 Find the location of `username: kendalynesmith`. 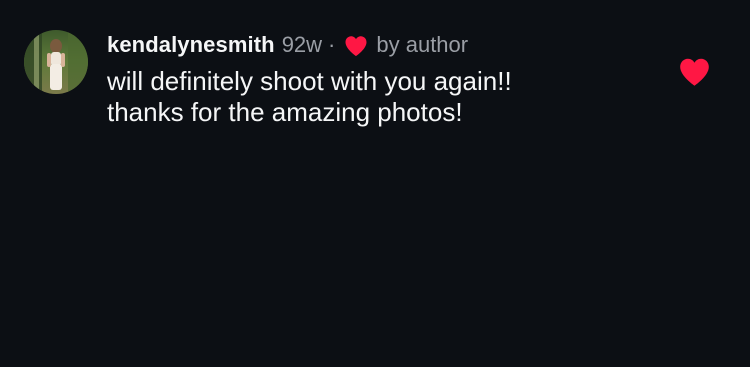

username: kendalynesmith is located at coordinates (191, 45).